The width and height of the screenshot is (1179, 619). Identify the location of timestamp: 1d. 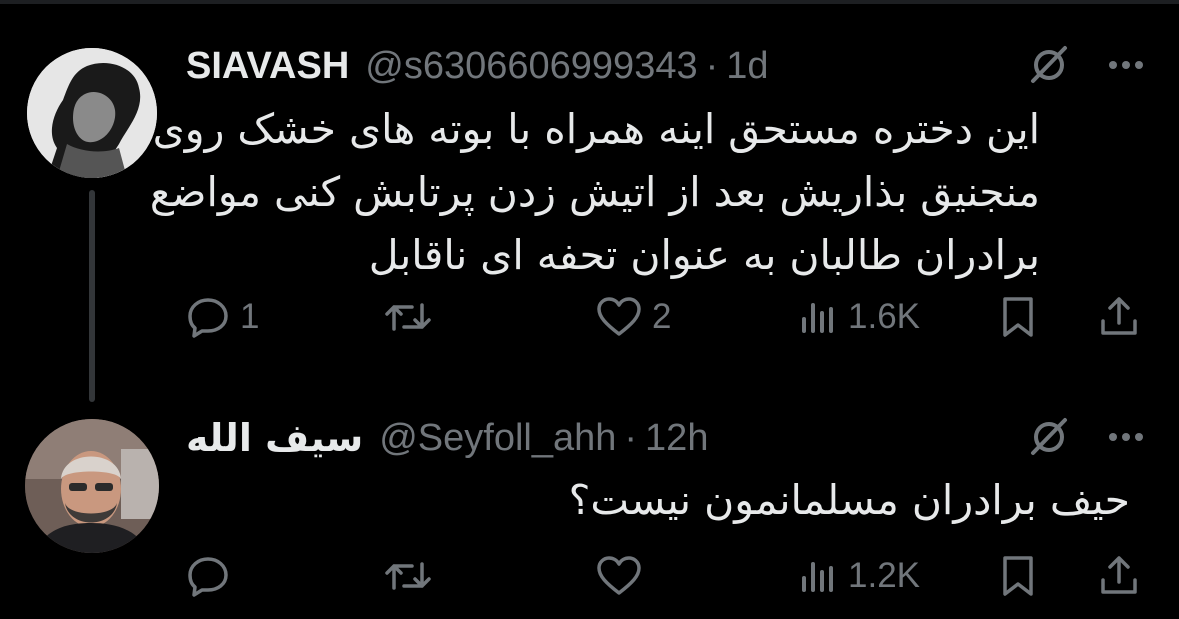
(747, 66).